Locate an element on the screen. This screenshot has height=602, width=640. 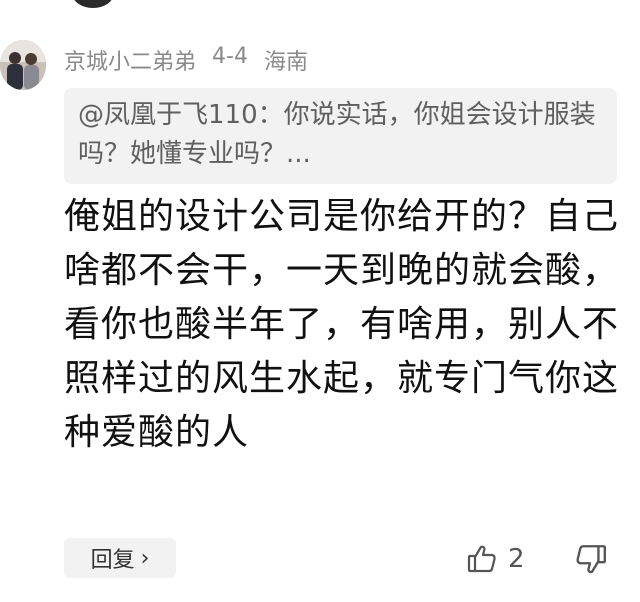
comment-meta: 京城小二弟弟 4-4 海南 is located at coordinates (186, 60).